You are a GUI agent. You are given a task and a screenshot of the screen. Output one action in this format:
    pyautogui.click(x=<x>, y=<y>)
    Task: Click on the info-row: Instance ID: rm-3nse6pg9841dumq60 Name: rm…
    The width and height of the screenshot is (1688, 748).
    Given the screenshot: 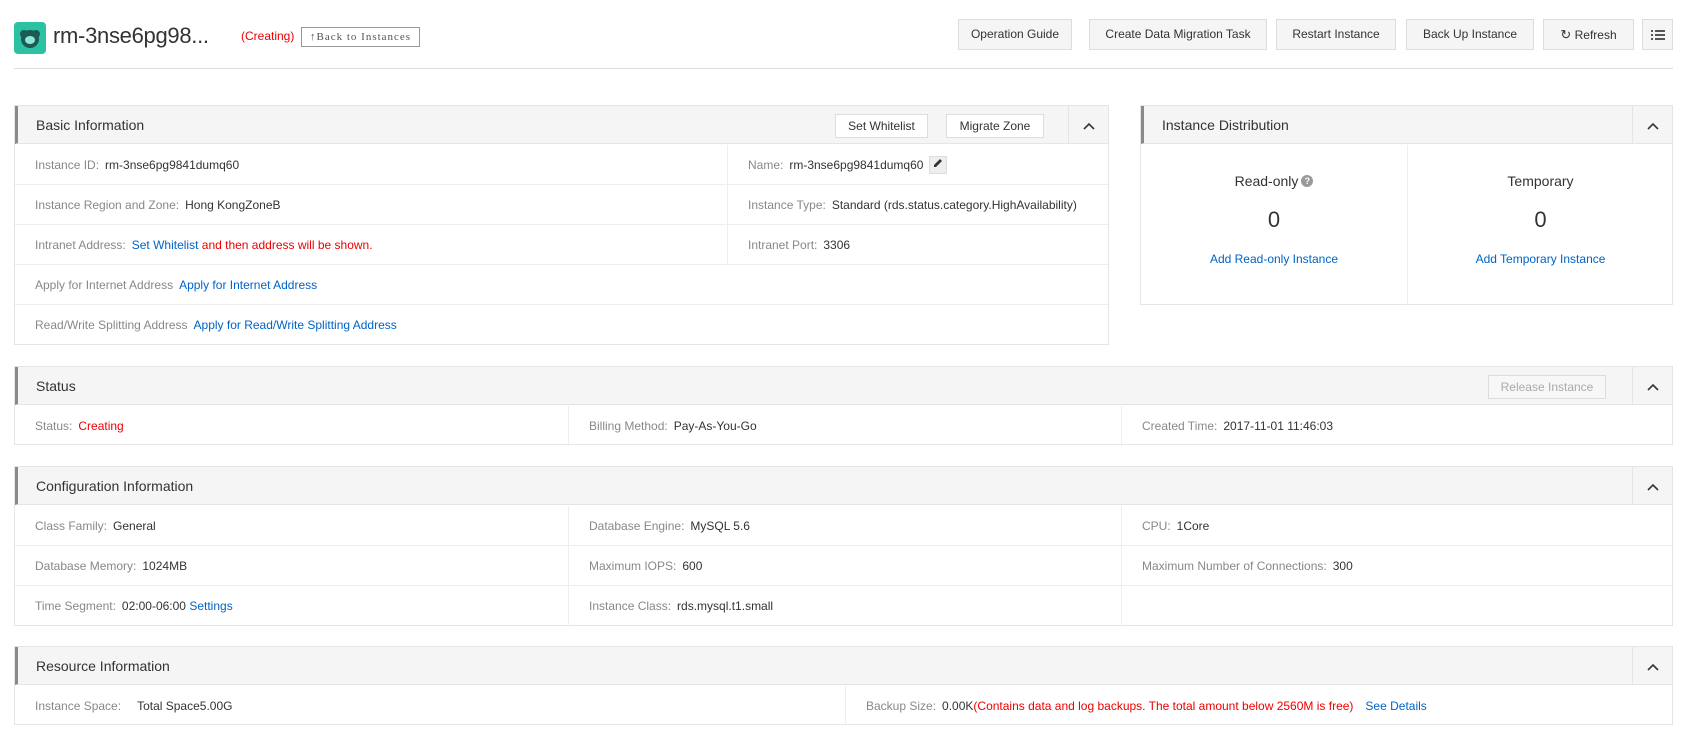 What is the action you would take?
    pyautogui.click(x=561, y=165)
    